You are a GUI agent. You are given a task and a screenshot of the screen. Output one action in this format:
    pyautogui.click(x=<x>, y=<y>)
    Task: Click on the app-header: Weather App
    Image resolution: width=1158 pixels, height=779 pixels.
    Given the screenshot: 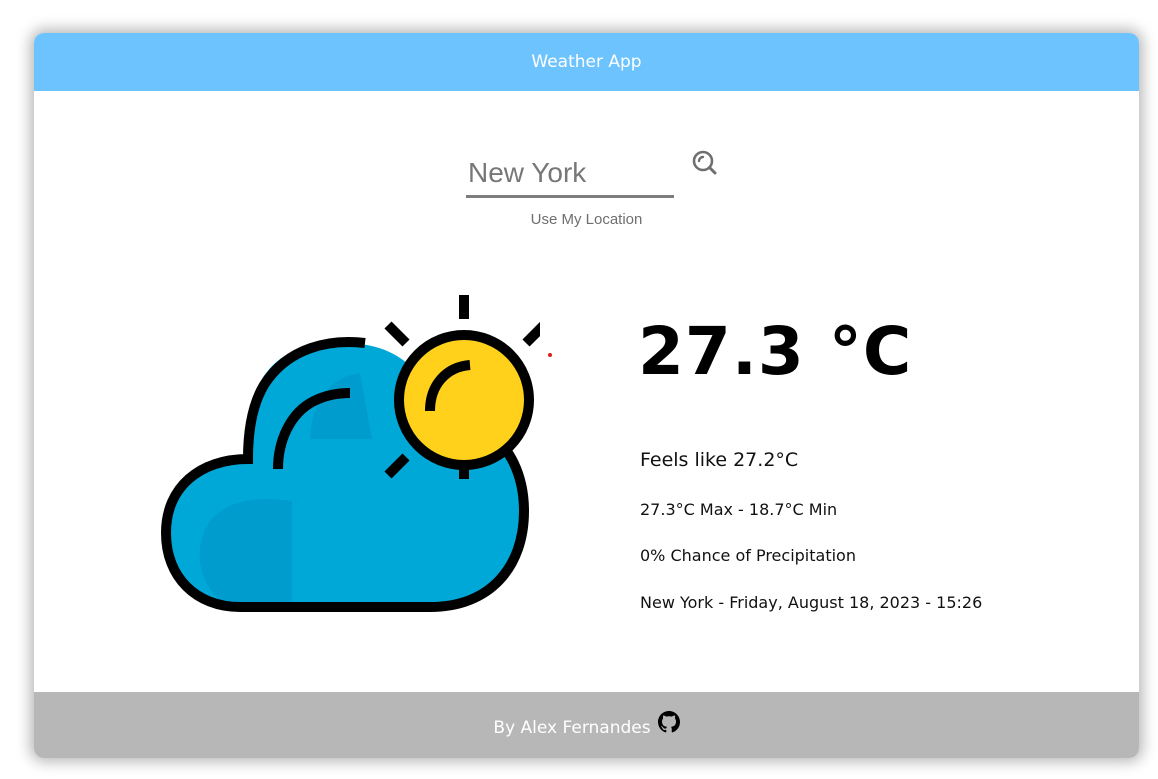 What is the action you would take?
    pyautogui.click(x=586, y=62)
    